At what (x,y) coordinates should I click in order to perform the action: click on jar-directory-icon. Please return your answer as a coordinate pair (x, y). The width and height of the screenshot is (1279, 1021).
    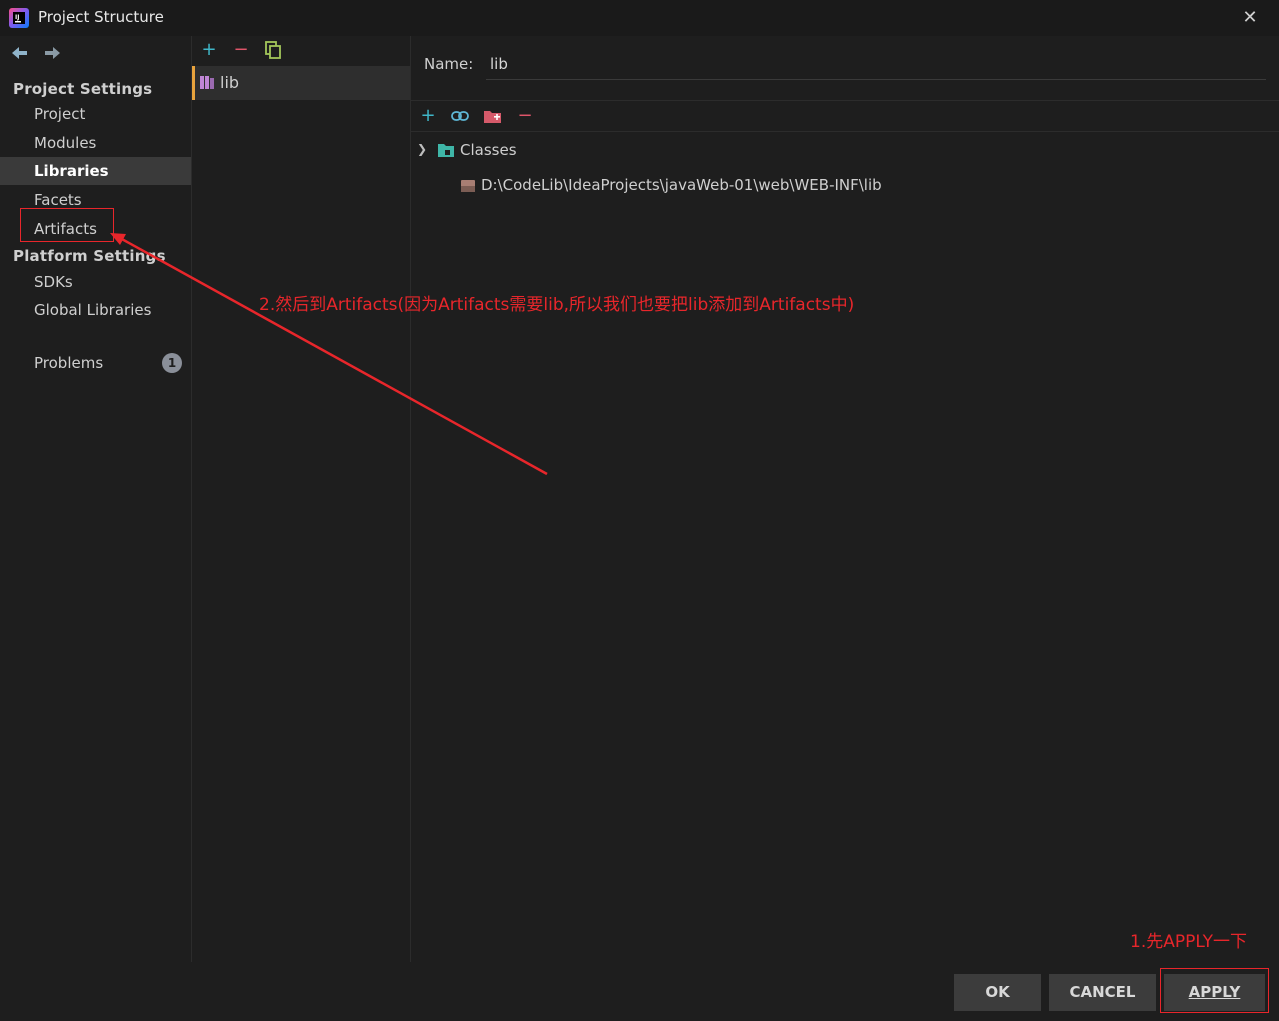
    Looking at the image, I should click on (468, 186).